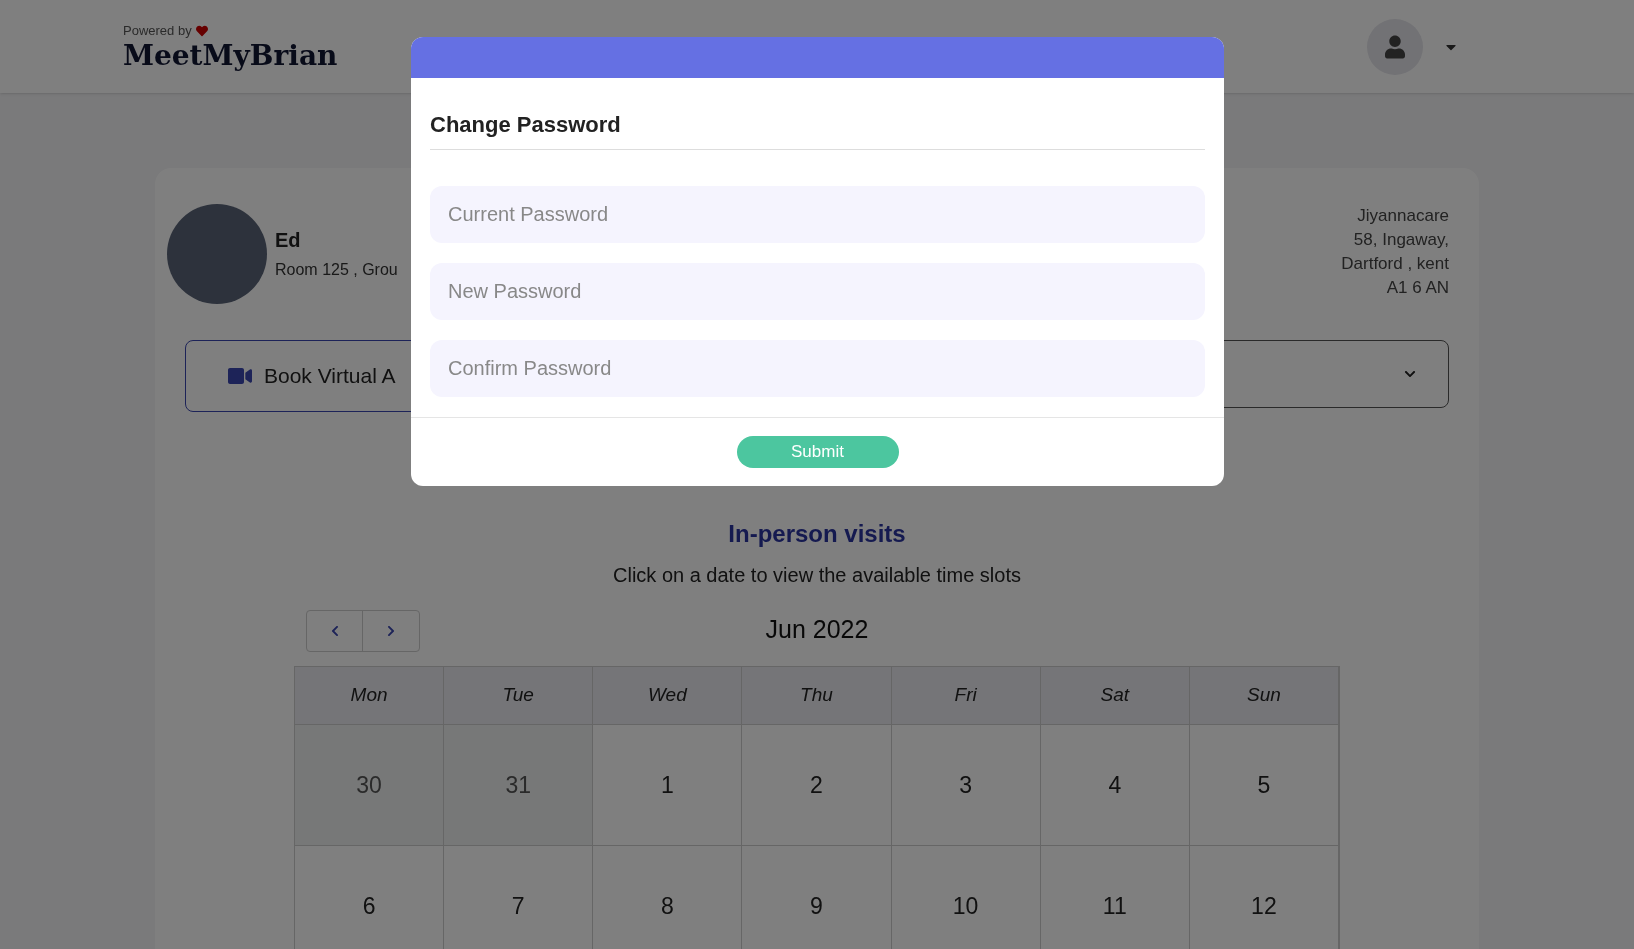 Image resolution: width=1634 pixels, height=949 pixels. I want to click on user-icon, so click(1395, 46).